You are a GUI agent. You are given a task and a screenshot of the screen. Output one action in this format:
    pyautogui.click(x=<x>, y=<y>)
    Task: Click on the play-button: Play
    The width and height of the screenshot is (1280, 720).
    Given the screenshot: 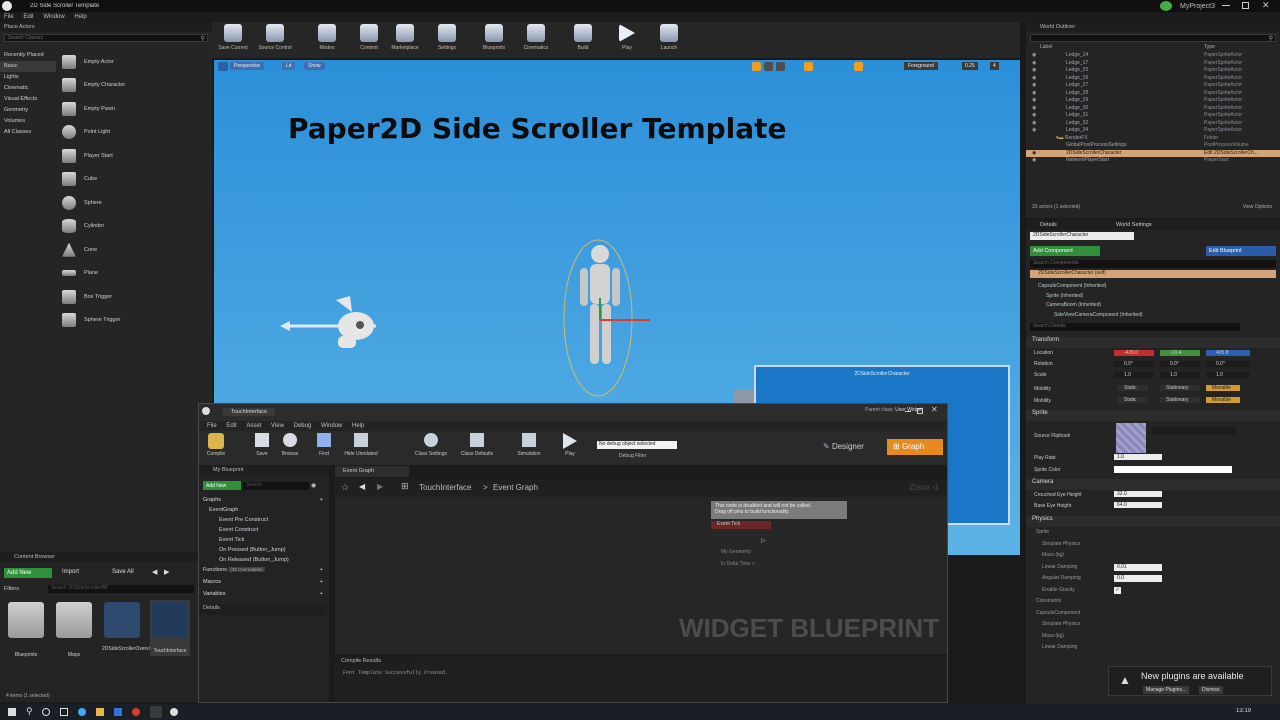 What is the action you would take?
    pyautogui.click(x=570, y=445)
    